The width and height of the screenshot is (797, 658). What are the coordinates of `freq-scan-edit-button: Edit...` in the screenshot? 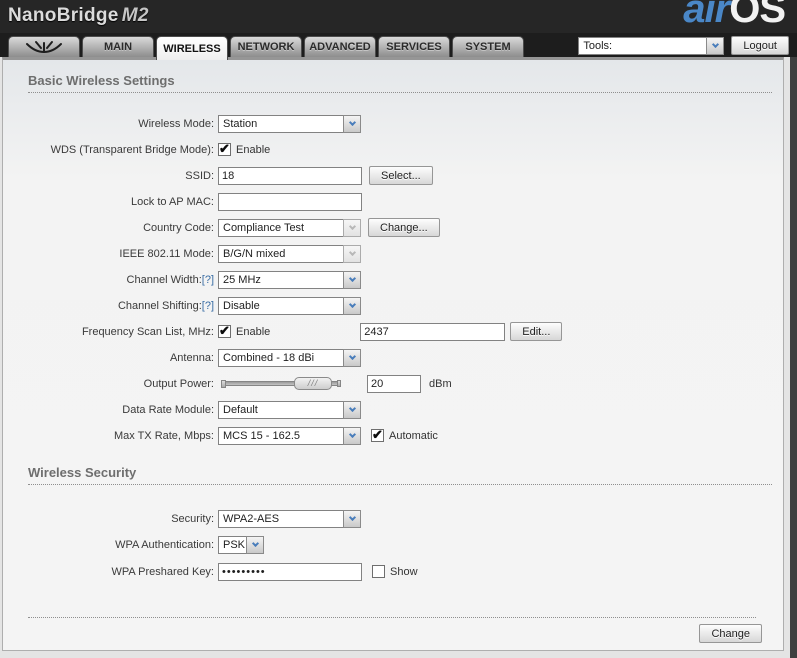 It's located at (536, 331).